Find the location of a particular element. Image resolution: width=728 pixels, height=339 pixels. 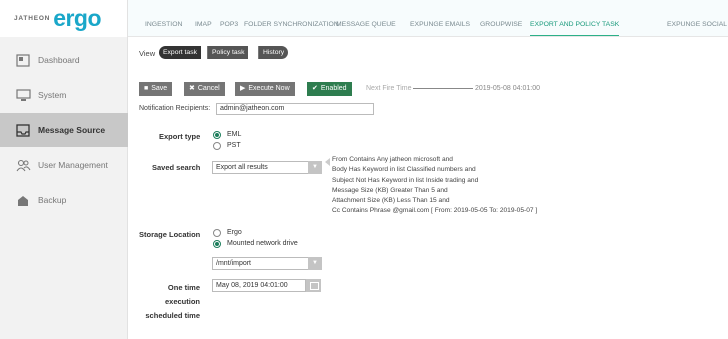

storage-mounted-drive-radio is located at coordinates (217, 244).